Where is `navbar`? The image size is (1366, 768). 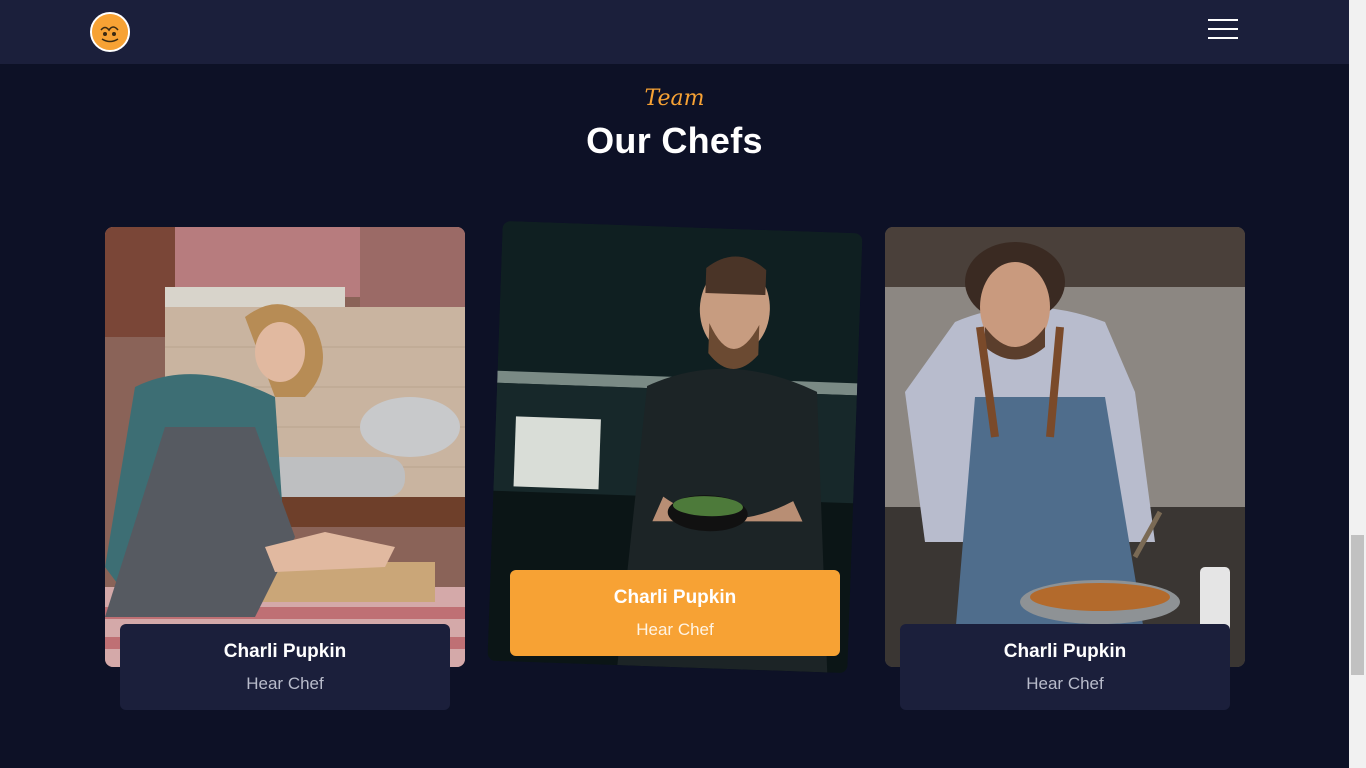
navbar is located at coordinates (674, 32).